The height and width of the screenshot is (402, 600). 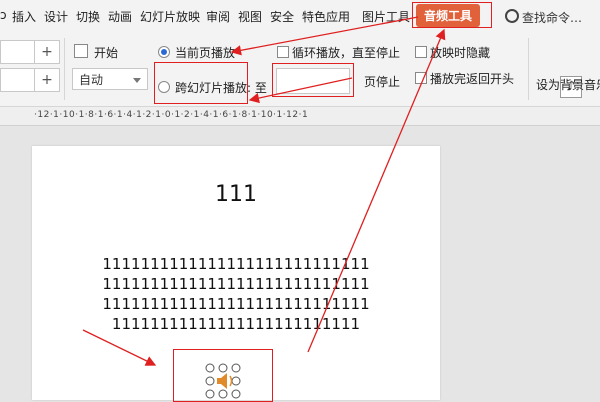 What do you see at coordinates (568, 84) in the screenshot?
I see `bg-music-button: 设为背景音乐` at bounding box center [568, 84].